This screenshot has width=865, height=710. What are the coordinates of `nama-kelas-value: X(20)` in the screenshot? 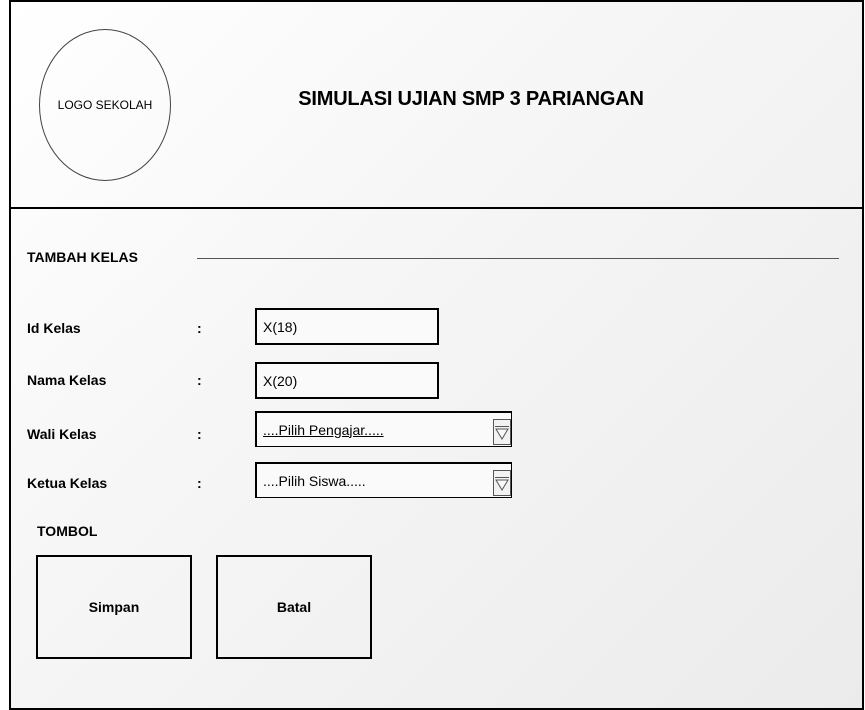 It's located at (280, 380).